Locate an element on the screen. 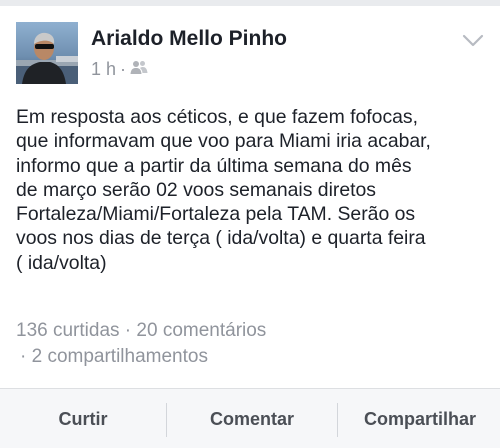  post-text-line: de março serão 02 voos semanais diretos is located at coordinates (196, 189).